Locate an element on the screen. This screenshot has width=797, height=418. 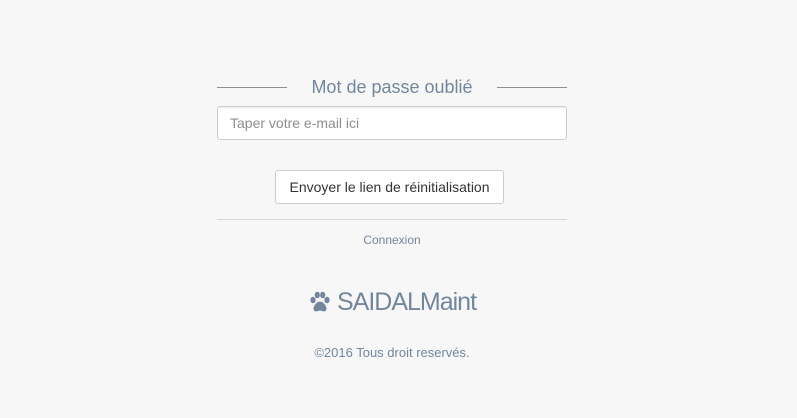
paw-icon is located at coordinates (320, 301).